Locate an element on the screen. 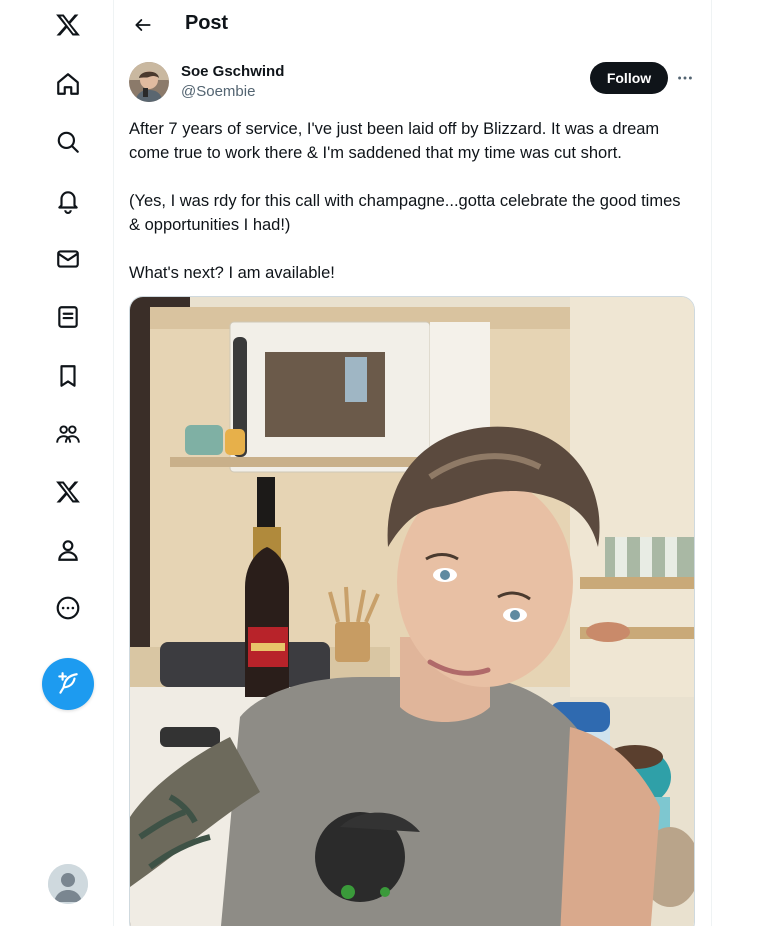 The image size is (758, 926). feather-plus-icon is located at coordinates (68, 683).